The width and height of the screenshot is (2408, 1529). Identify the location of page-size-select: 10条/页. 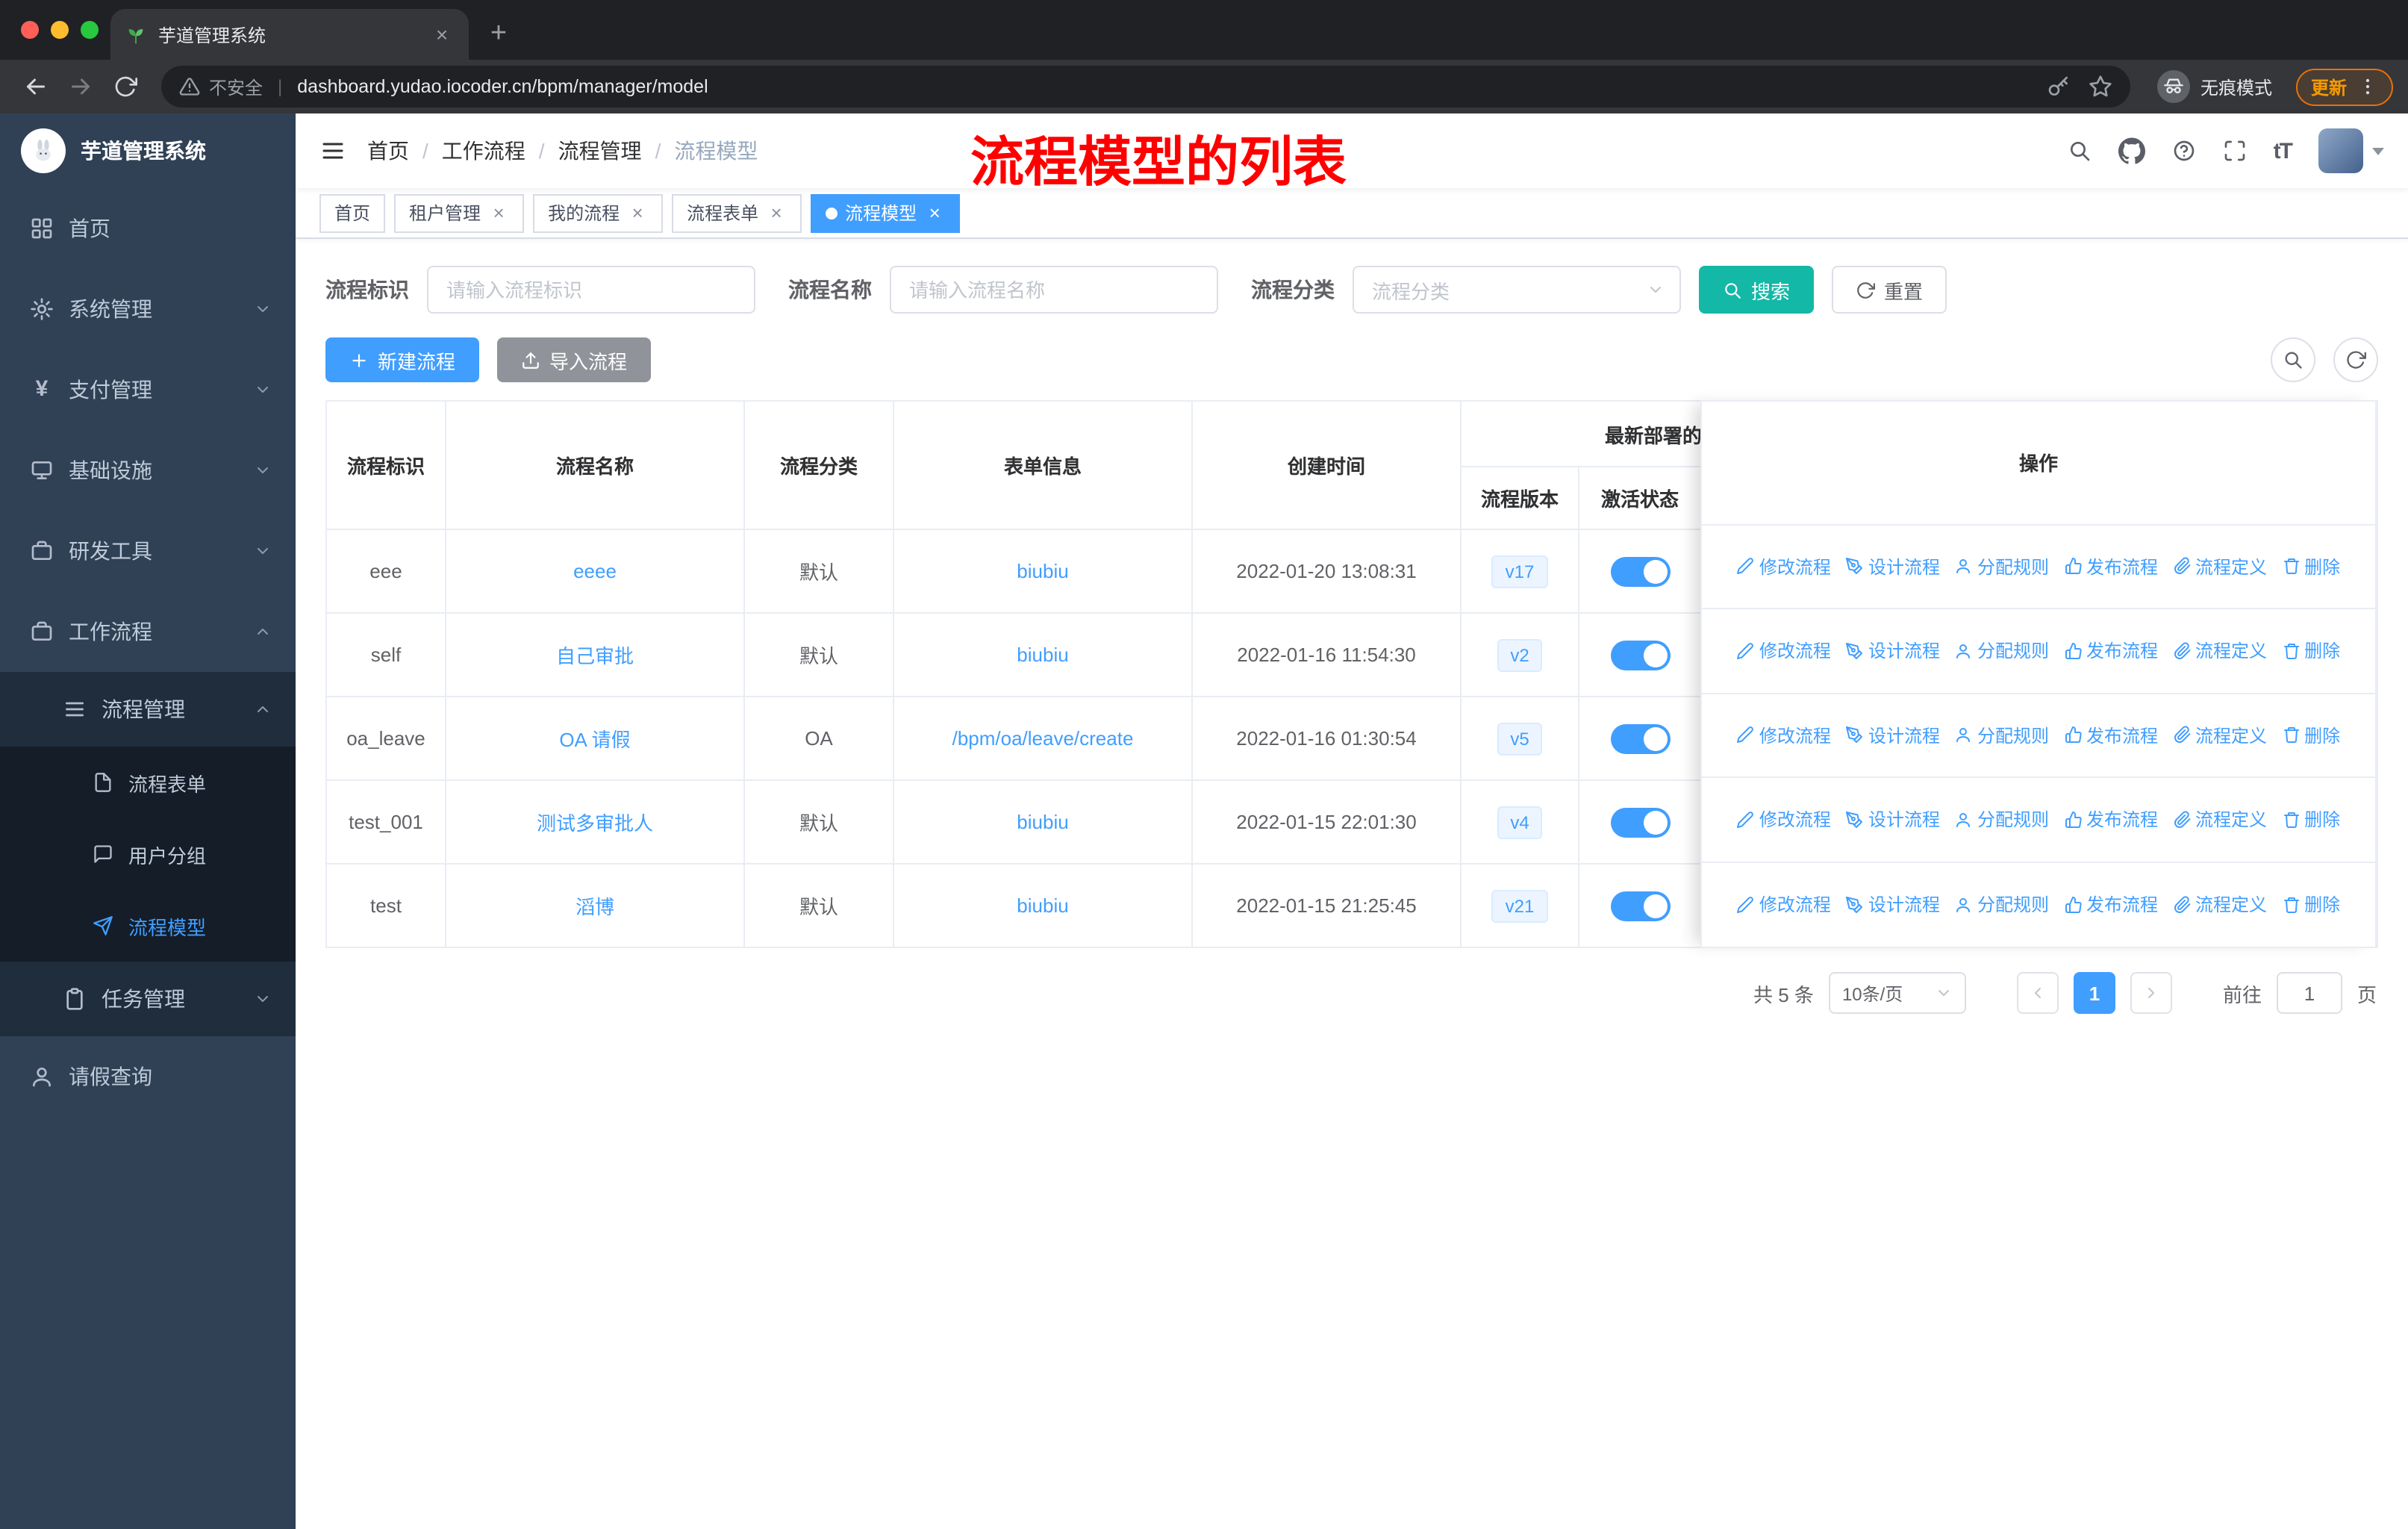
(1897, 993).